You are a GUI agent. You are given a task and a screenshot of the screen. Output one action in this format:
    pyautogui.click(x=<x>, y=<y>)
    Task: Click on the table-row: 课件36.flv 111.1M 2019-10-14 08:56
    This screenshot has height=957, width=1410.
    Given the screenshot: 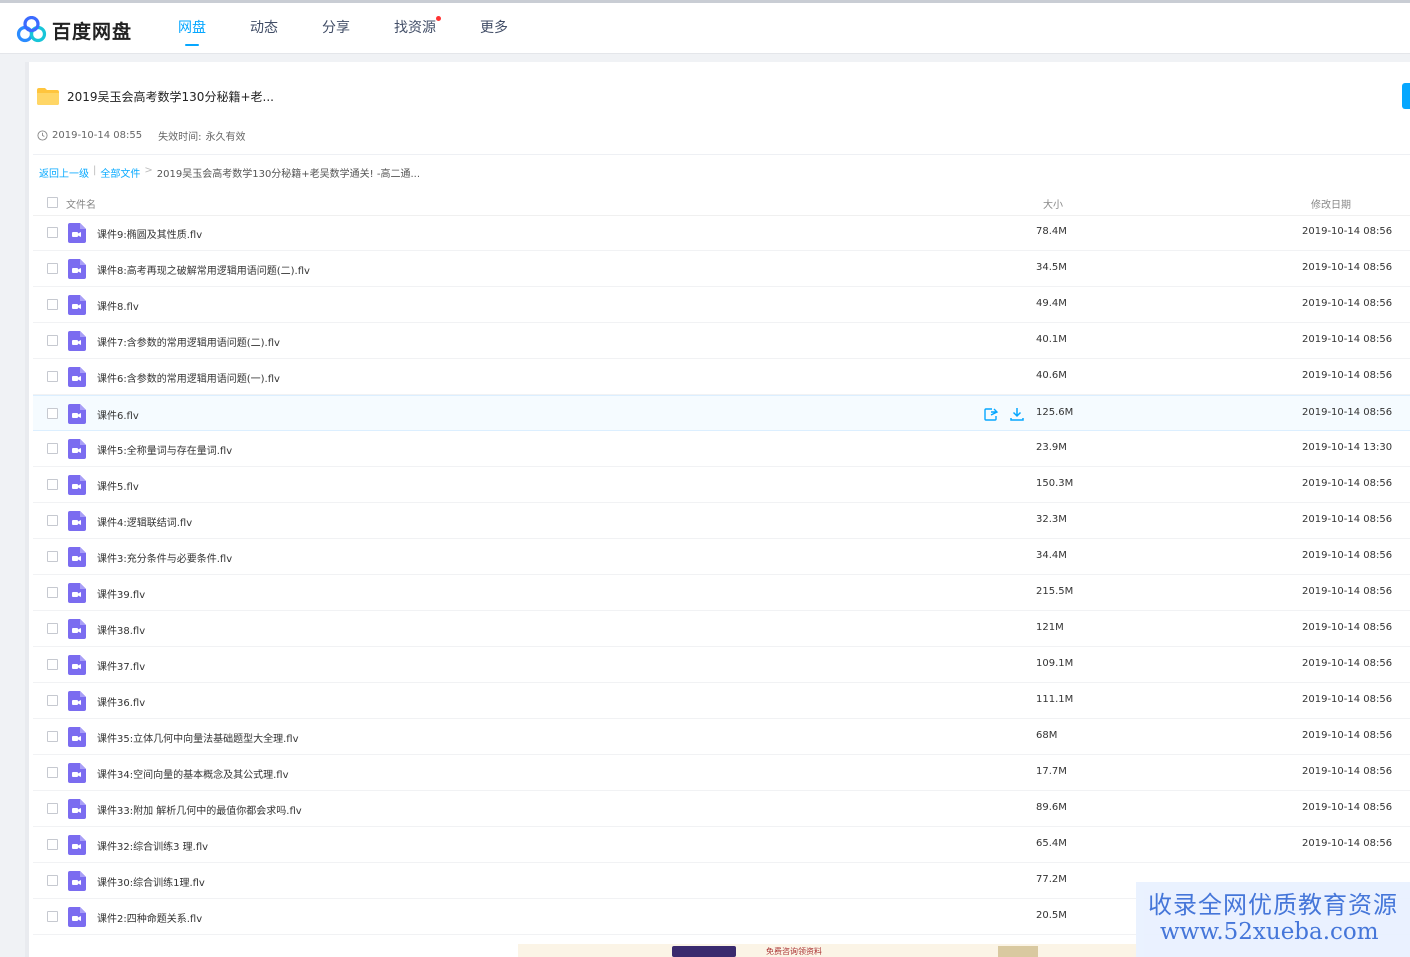 What is the action you would take?
    pyautogui.click(x=721, y=701)
    